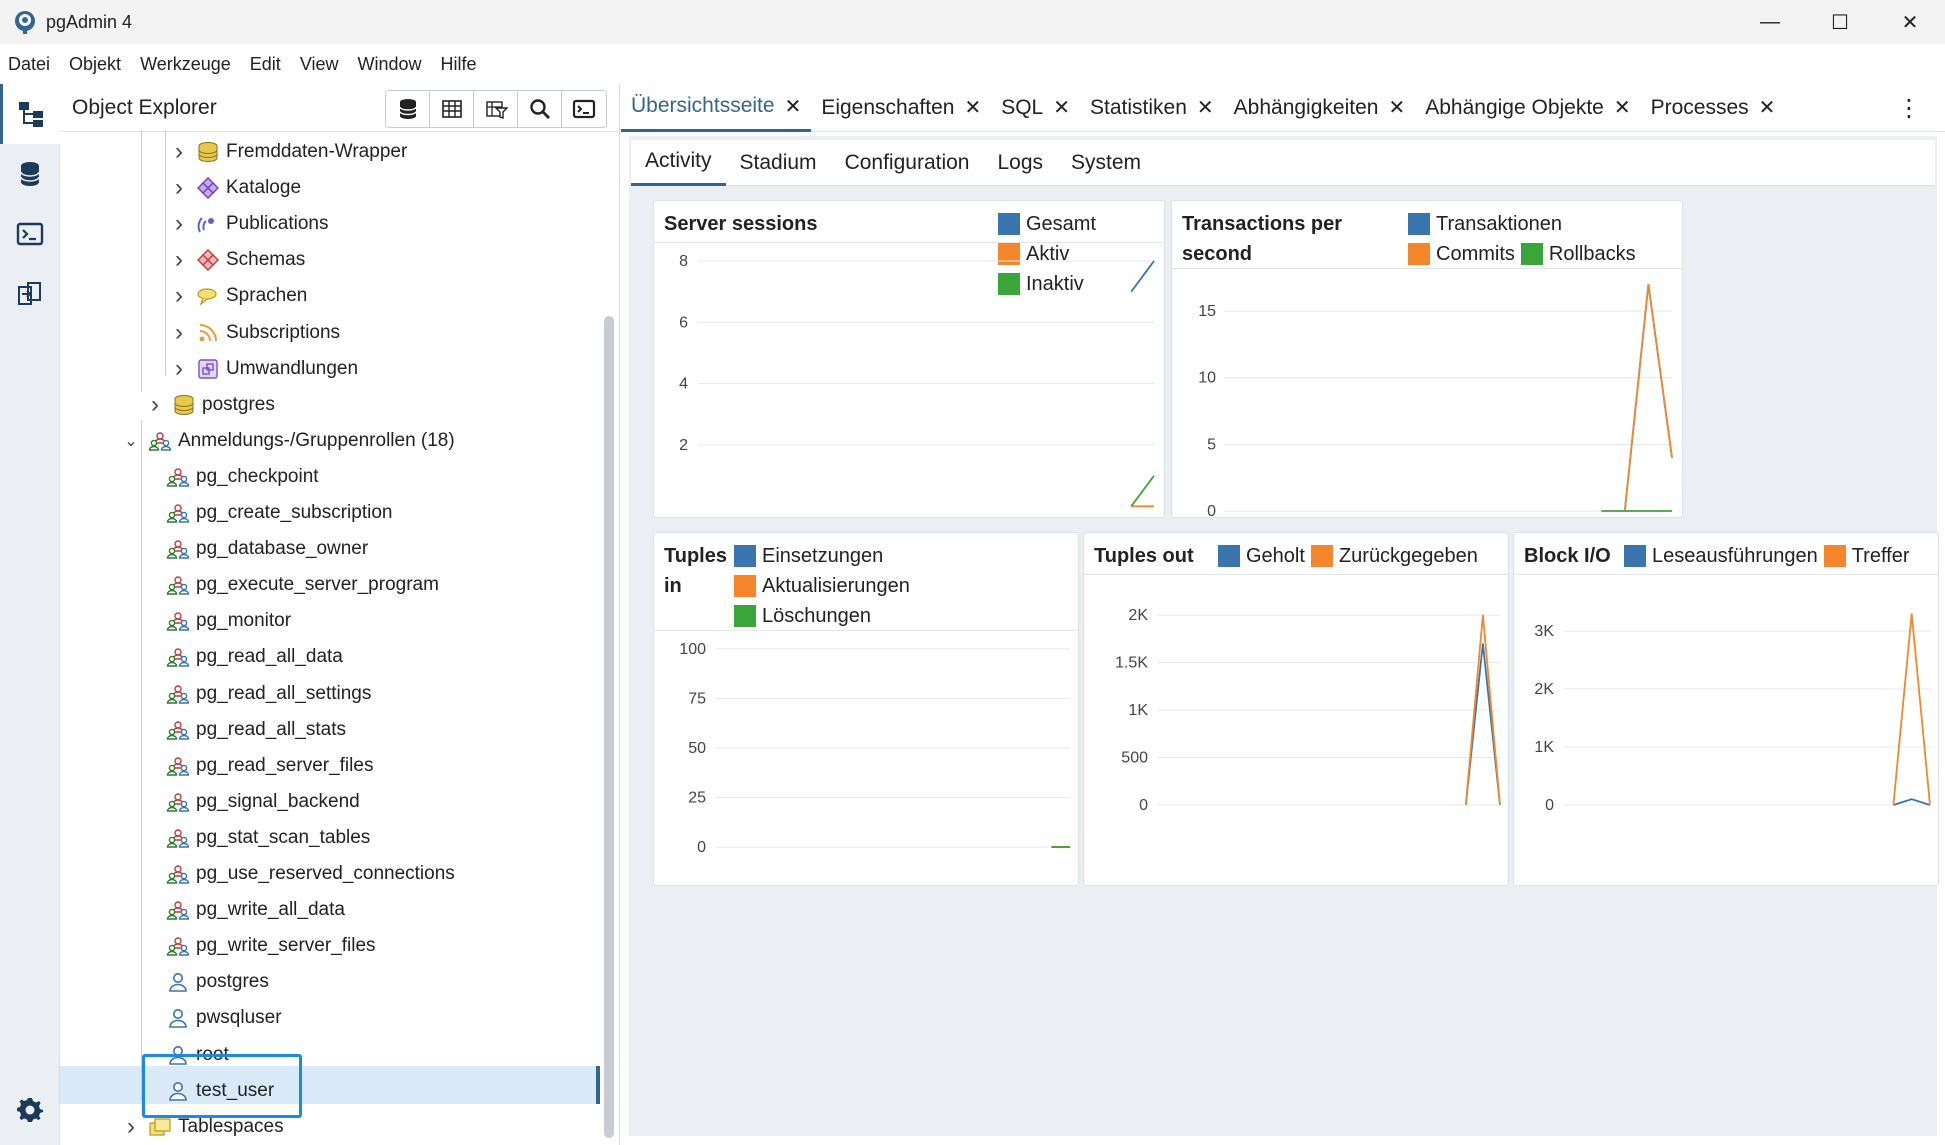  What do you see at coordinates (160, 441) in the screenshot?
I see `group-roles-icon-wrapper` at bounding box center [160, 441].